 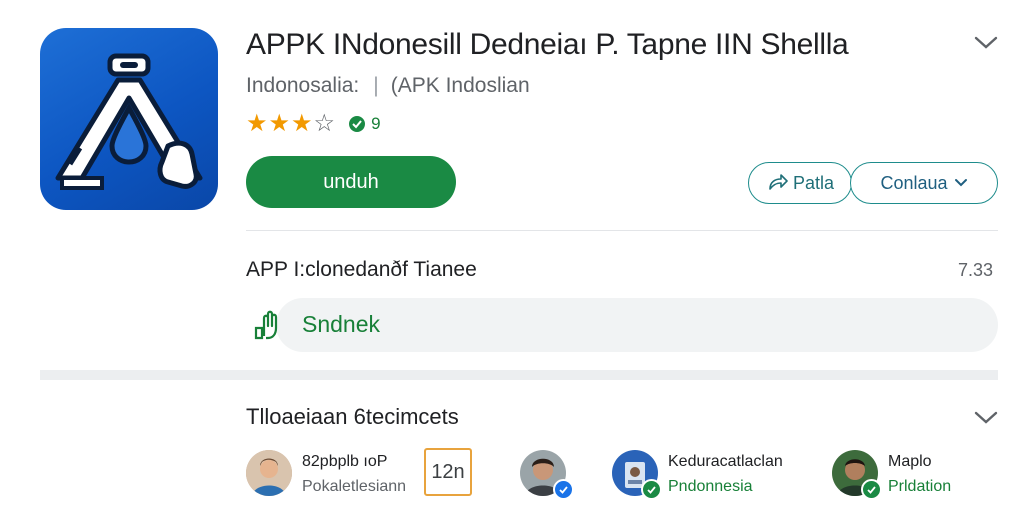 What do you see at coordinates (813, 182) in the screenshot?
I see `share-label: Patla` at bounding box center [813, 182].